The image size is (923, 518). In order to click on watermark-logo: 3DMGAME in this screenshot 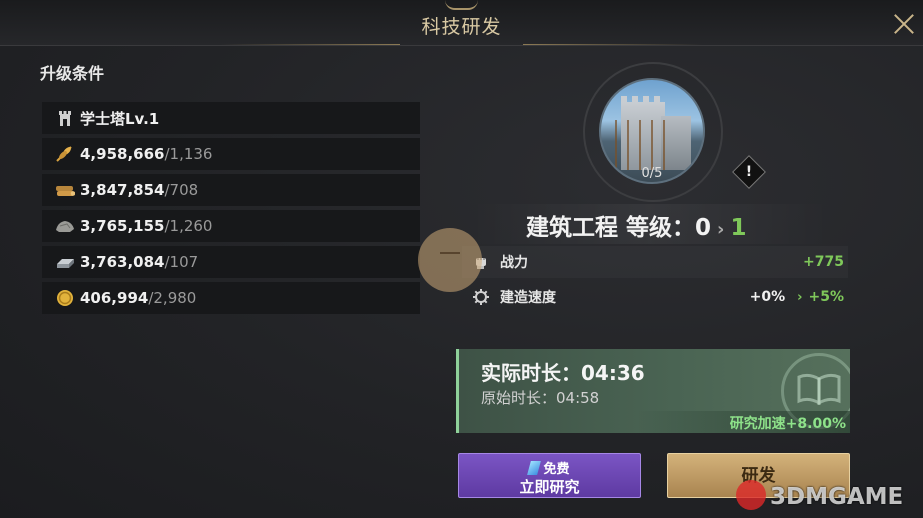, I will do `click(819, 495)`.